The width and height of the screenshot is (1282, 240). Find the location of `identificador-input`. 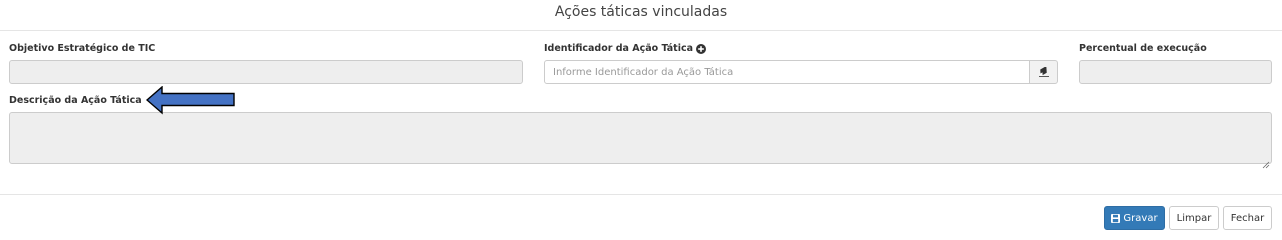

identificador-input is located at coordinates (787, 72).